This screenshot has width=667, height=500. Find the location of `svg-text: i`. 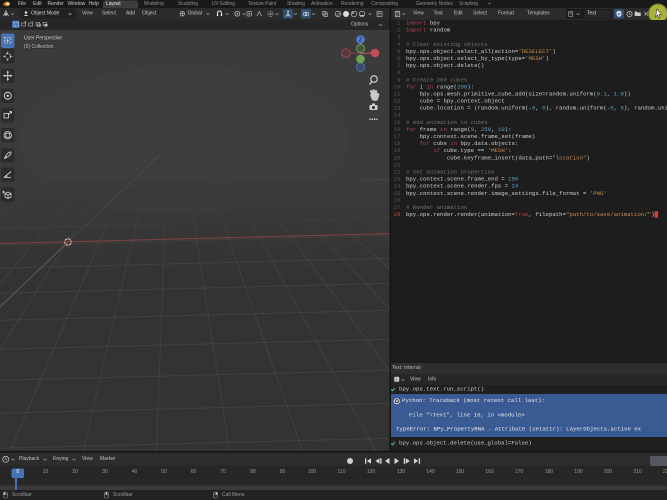

svg-text: i is located at coordinates (396, 379).